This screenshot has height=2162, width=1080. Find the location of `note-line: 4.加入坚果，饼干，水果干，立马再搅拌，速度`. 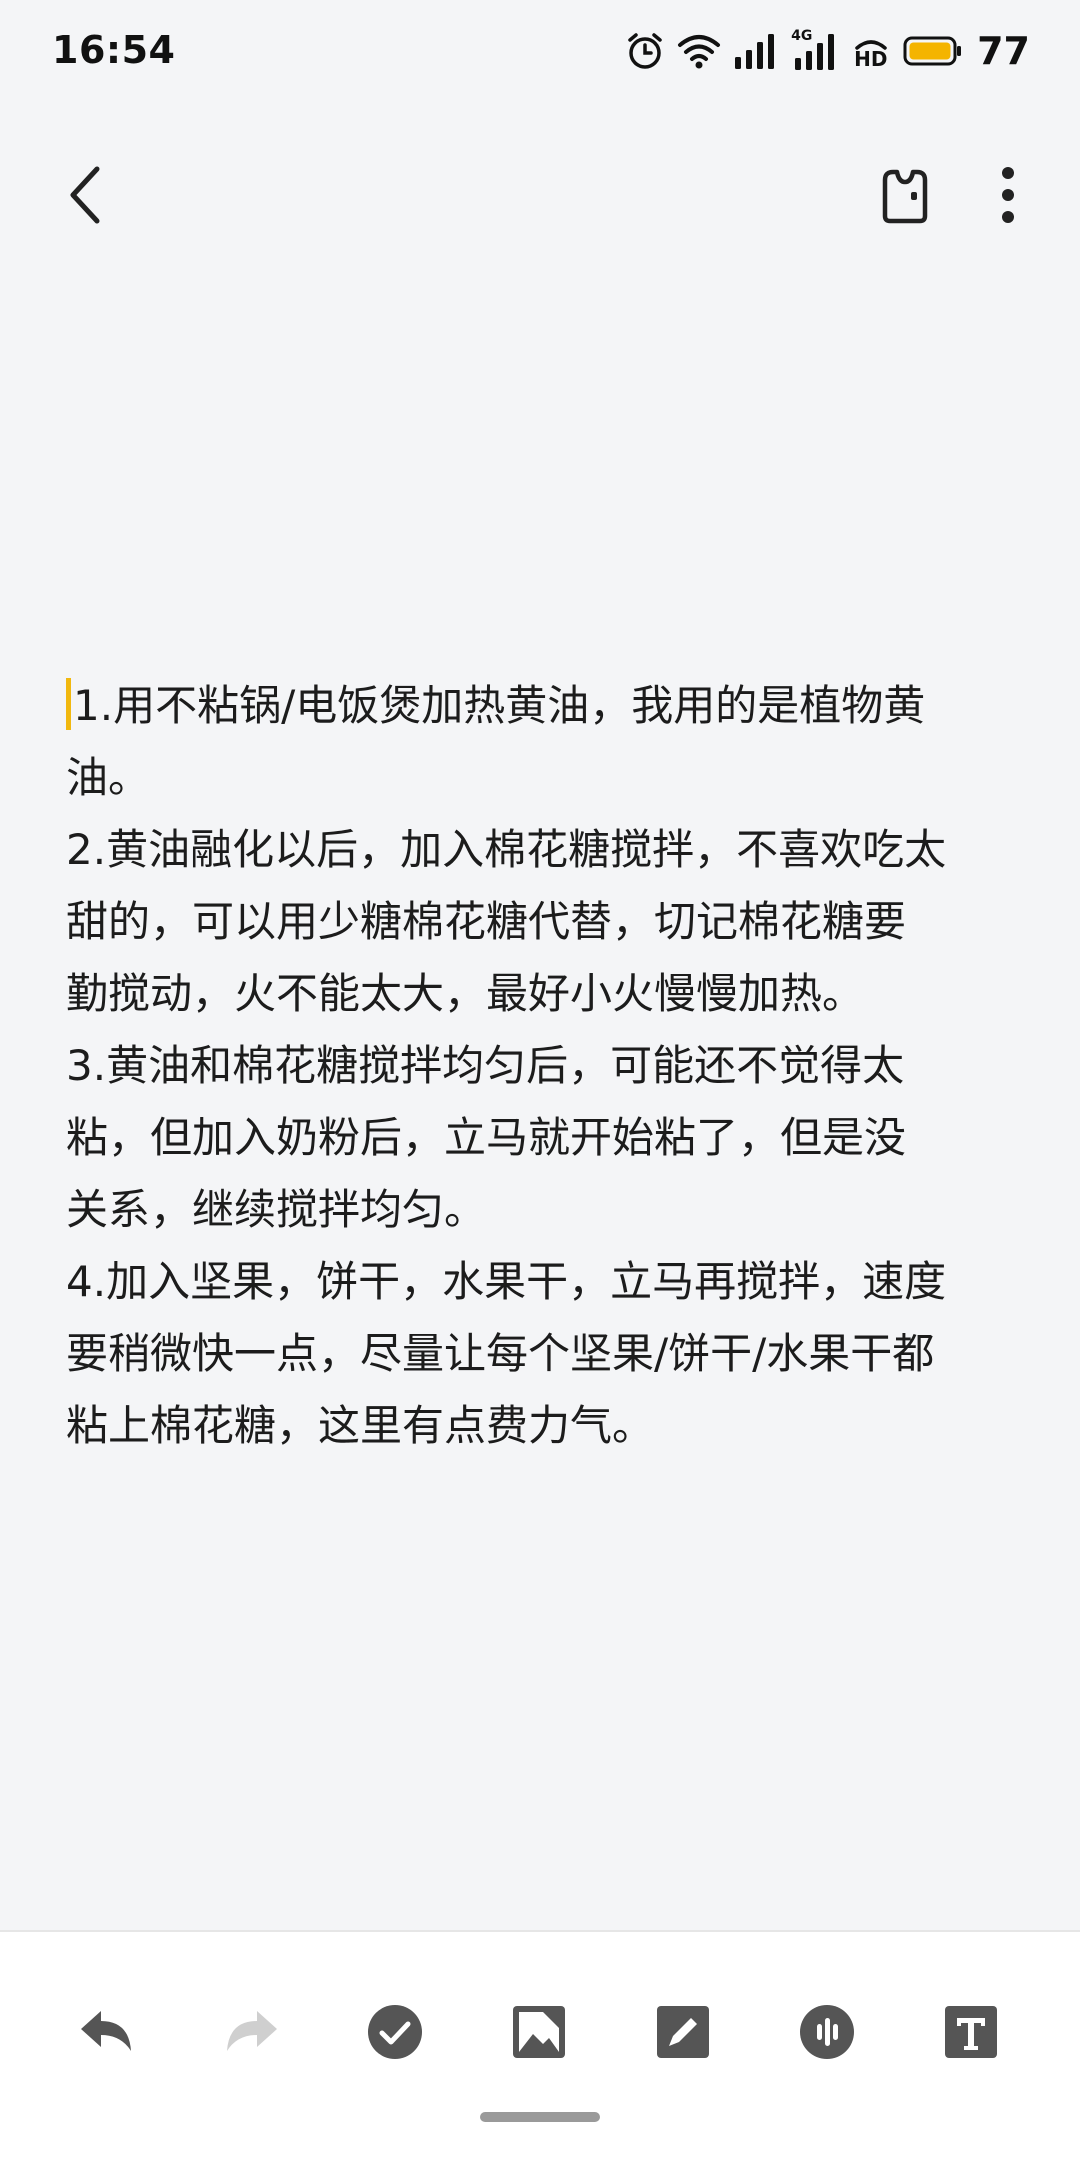

note-line: 4.加入坚果，饼干，水果干，立马再搅拌，速度 is located at coordinates (506, 1281).